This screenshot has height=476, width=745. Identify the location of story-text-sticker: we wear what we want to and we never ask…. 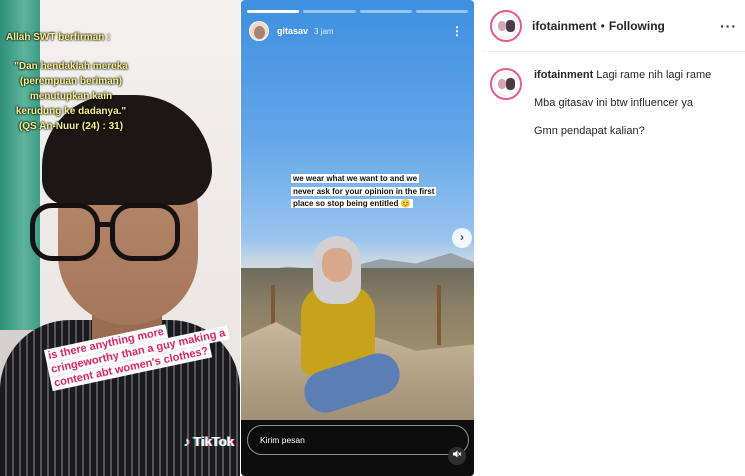
(364, 192).